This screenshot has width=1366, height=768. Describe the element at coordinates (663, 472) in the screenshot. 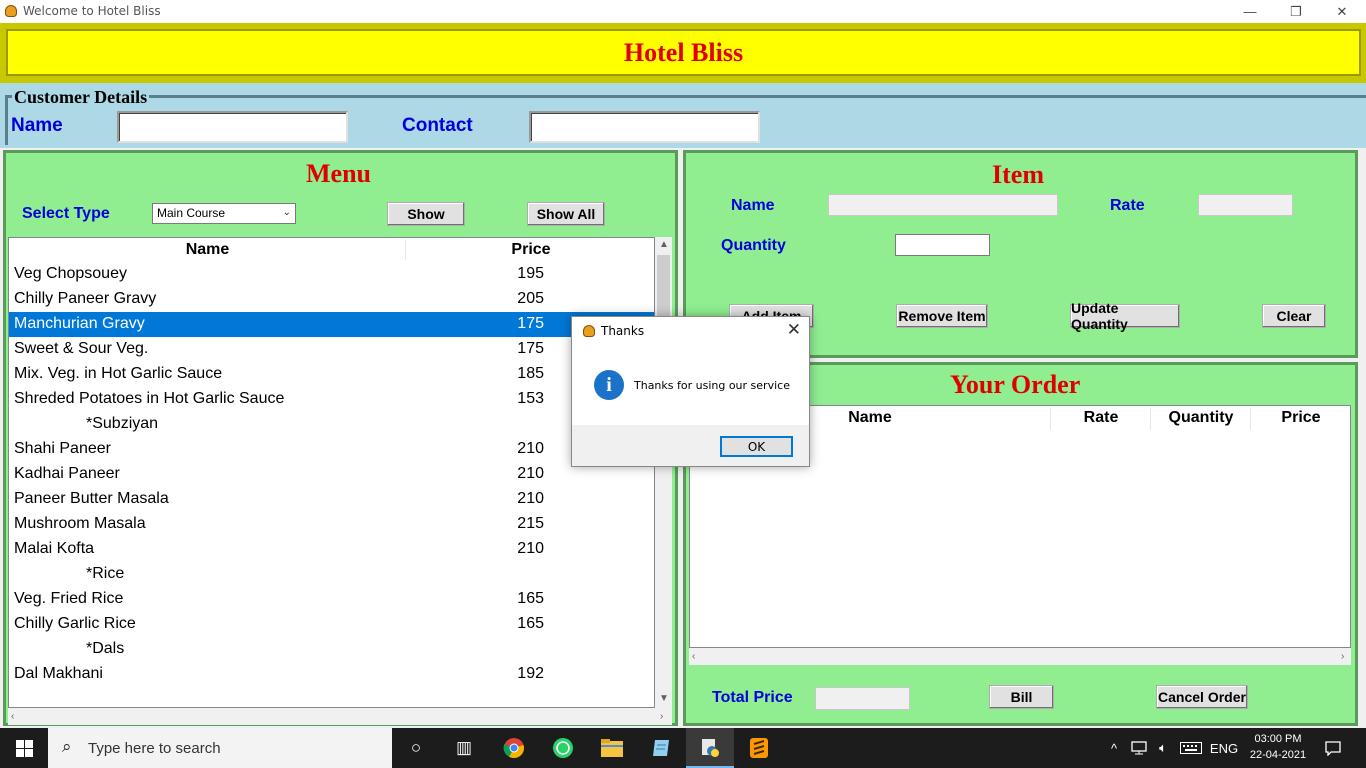

I see `menu-vertical-scrollbar: ▲ ▼` at that location.